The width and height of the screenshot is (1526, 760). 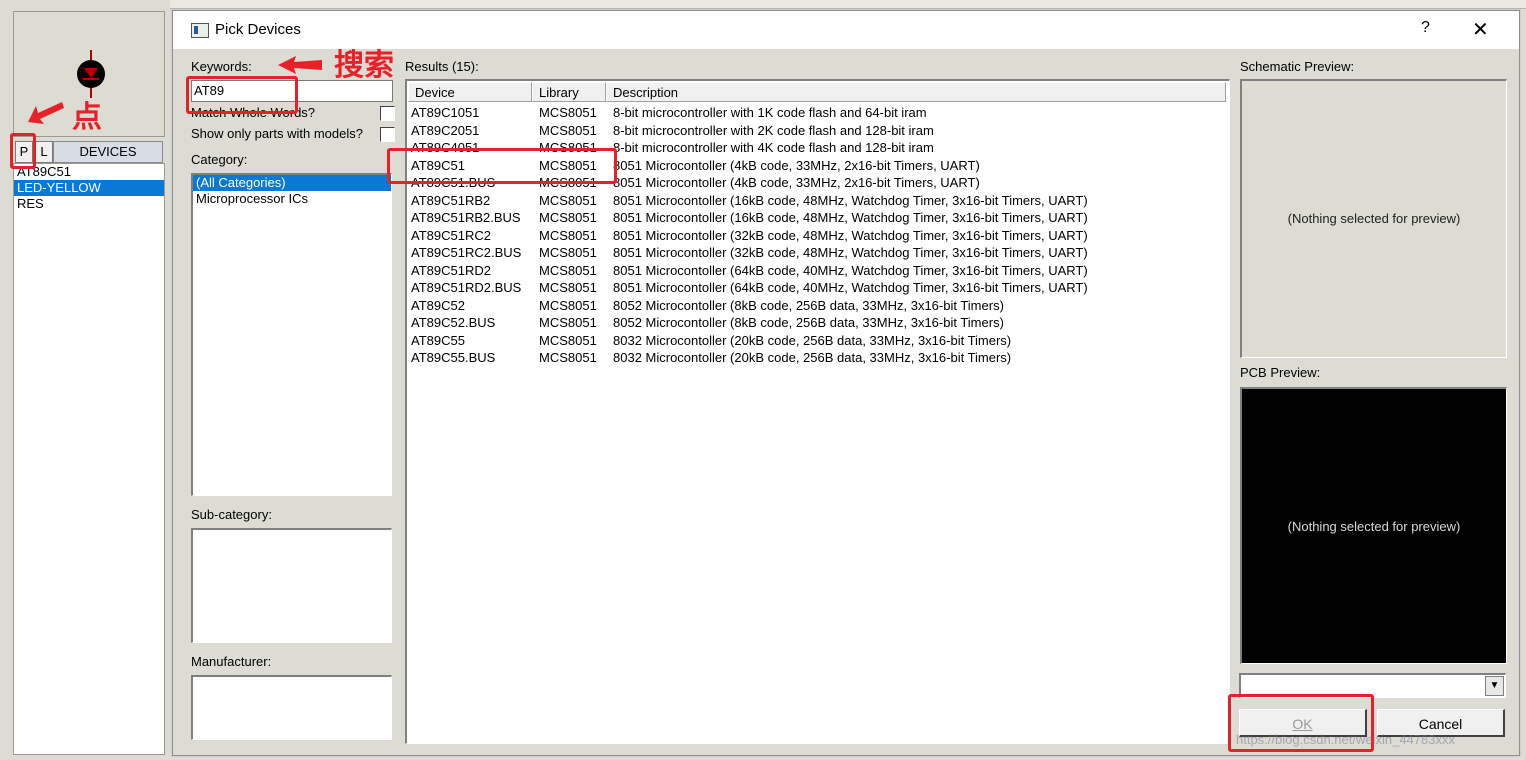 What do you see at coordinates (445, 112) in the screenshot?
I see `device-cell: AT89C1051` at bounding box center [445, 112].